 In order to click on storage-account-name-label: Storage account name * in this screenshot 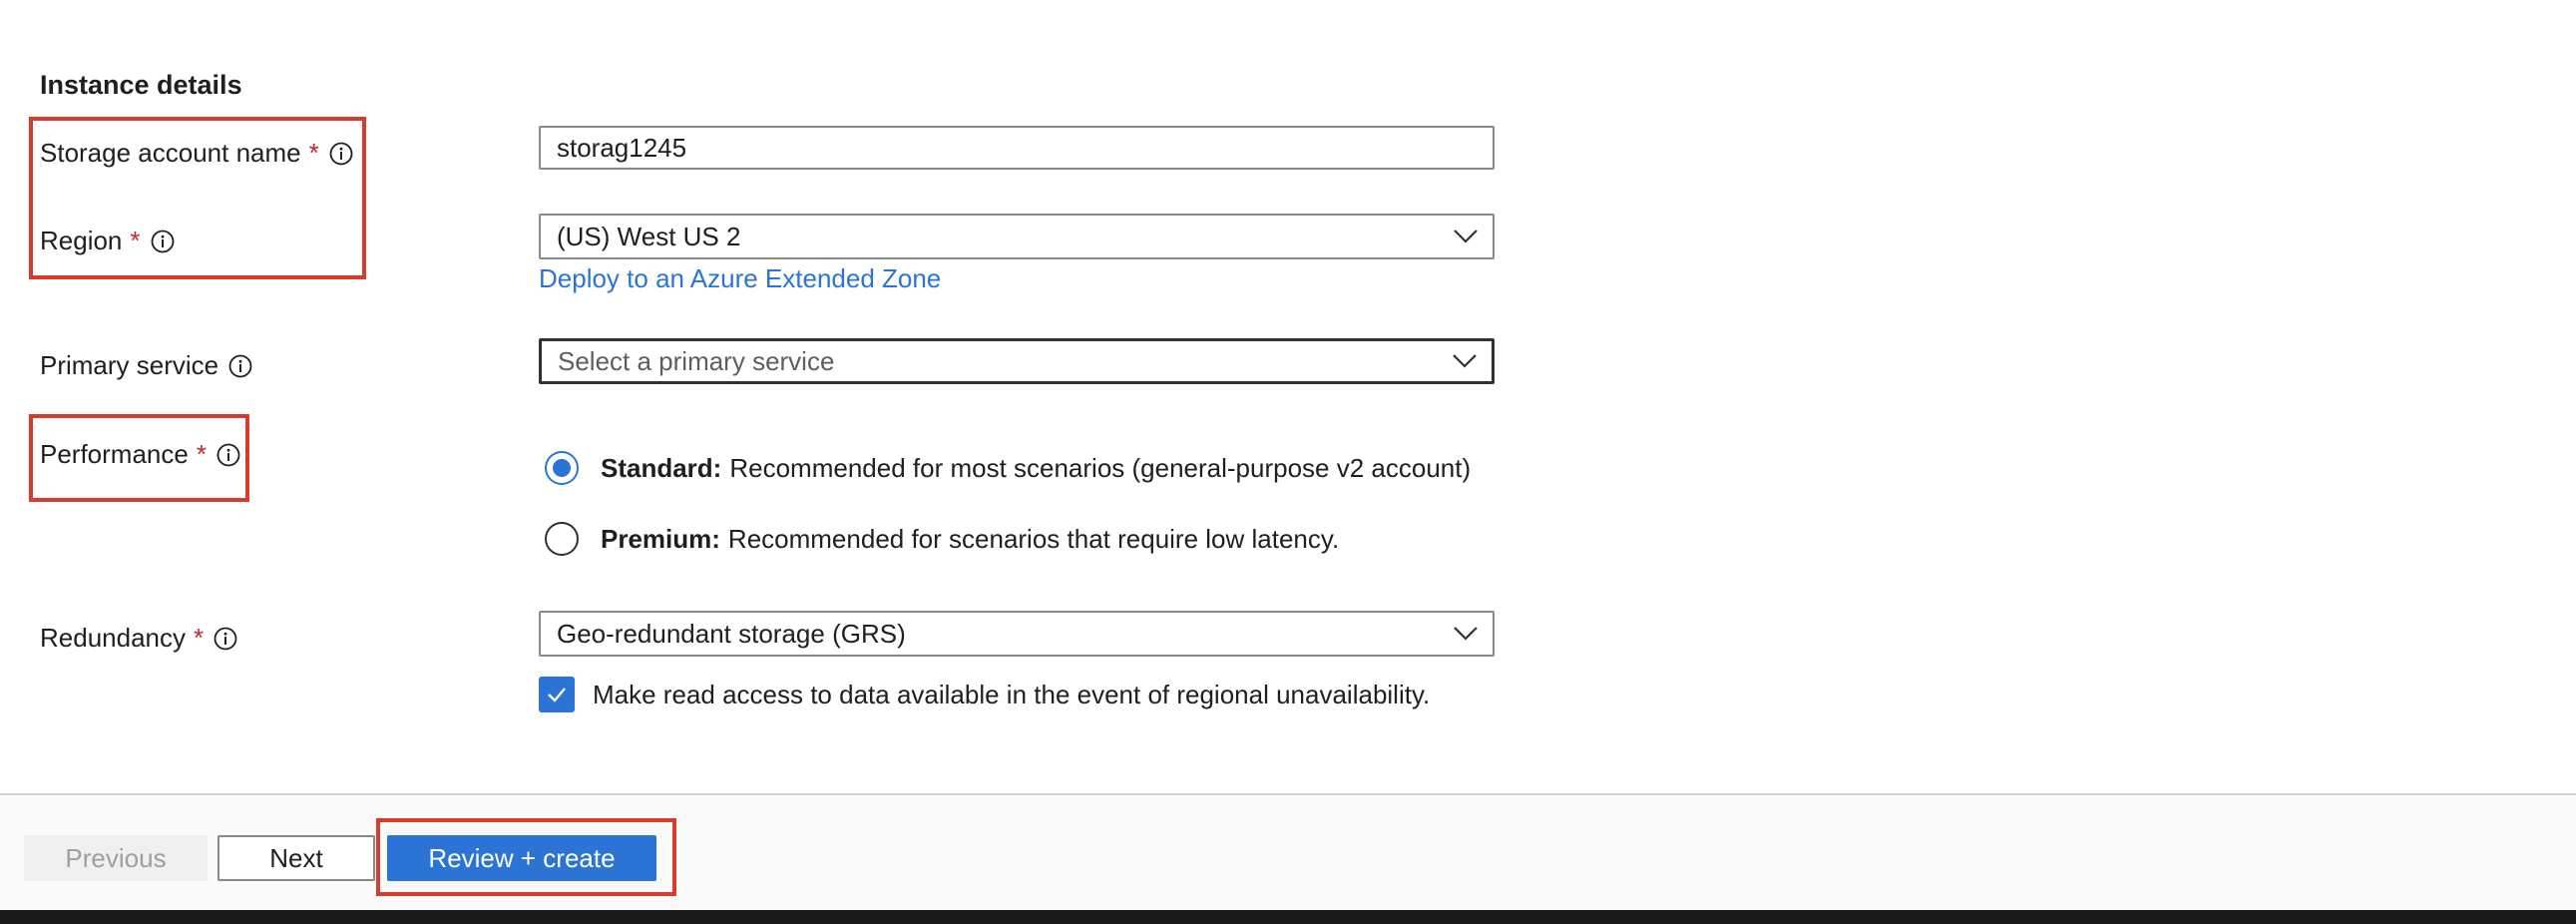, I will do `click(196, 154)`.